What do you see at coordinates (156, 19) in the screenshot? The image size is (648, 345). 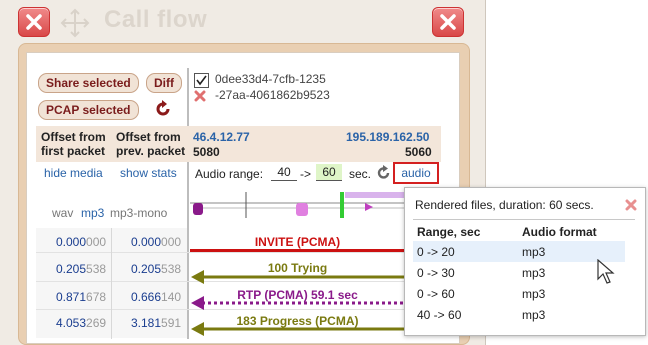 I see `window-title: Call flow` at bounding box center [156, 19].